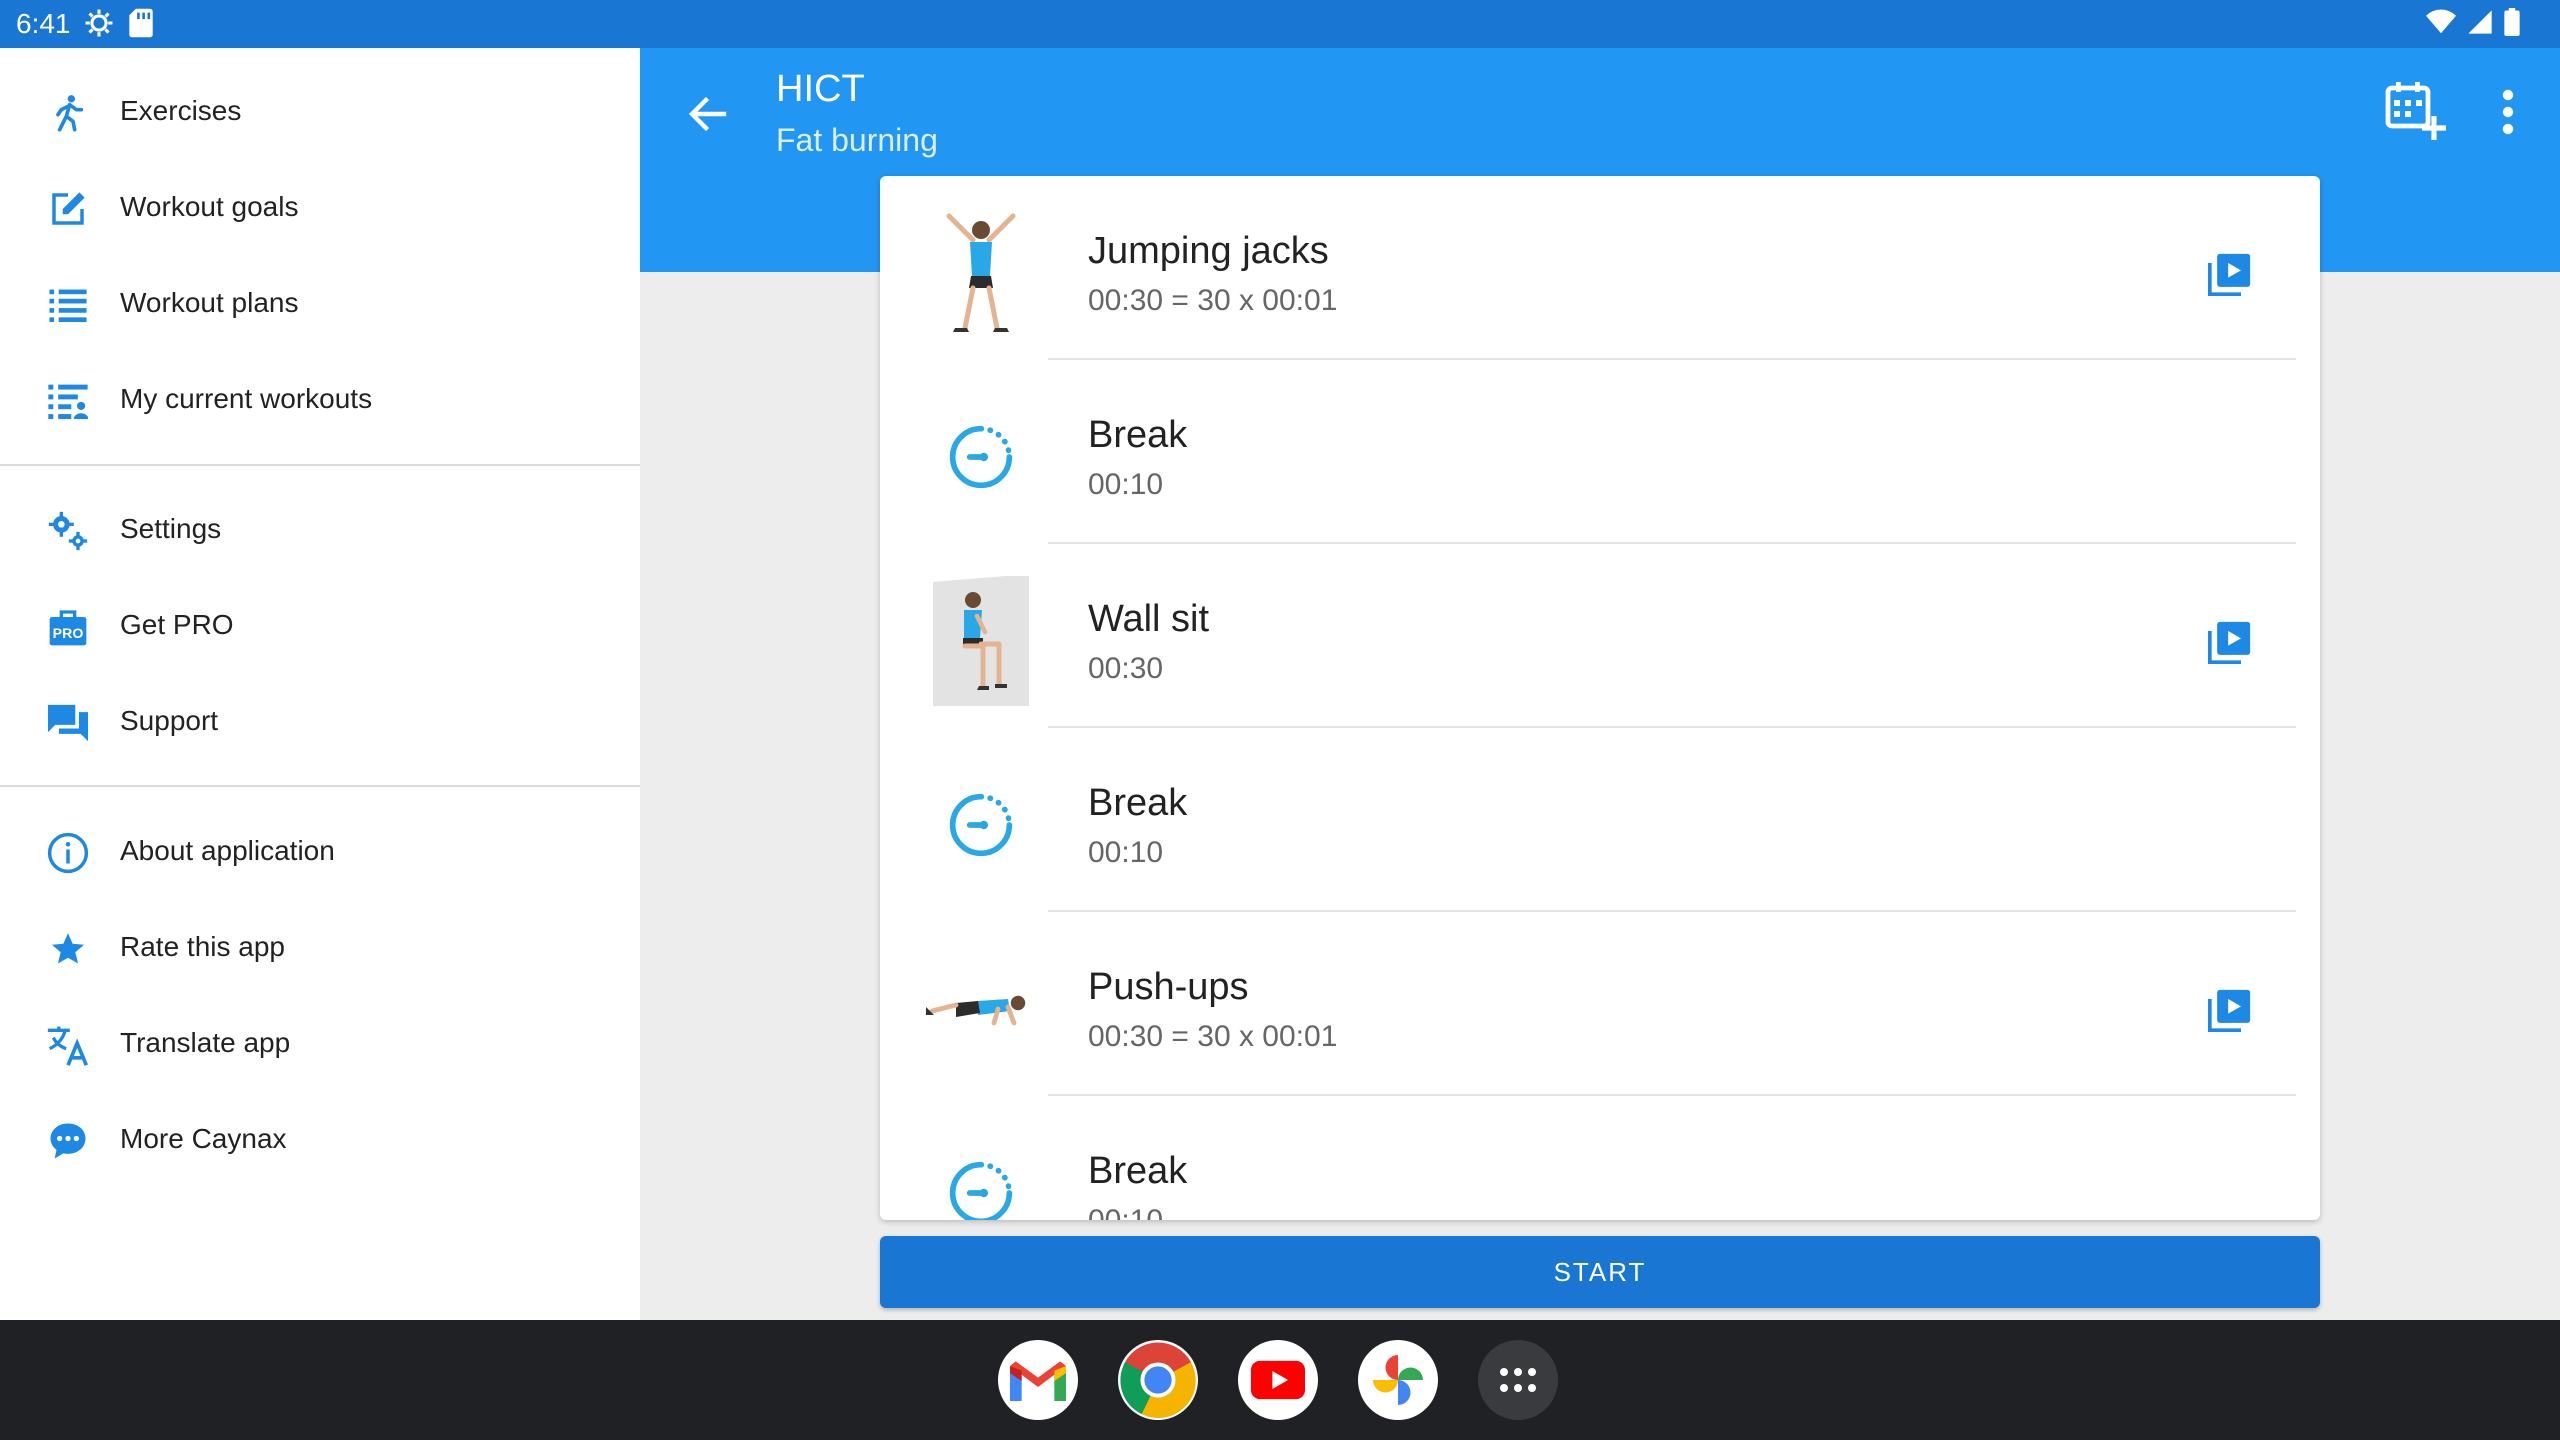 Image resolution: width=2560 pixels, height=1440 pixels. What do you see at coordinates (1600, 1004) in the screenshot?
I see `workout-row: Push-ups 00:30 = 30 x 00:01` at bounding box center [1600, 1004].